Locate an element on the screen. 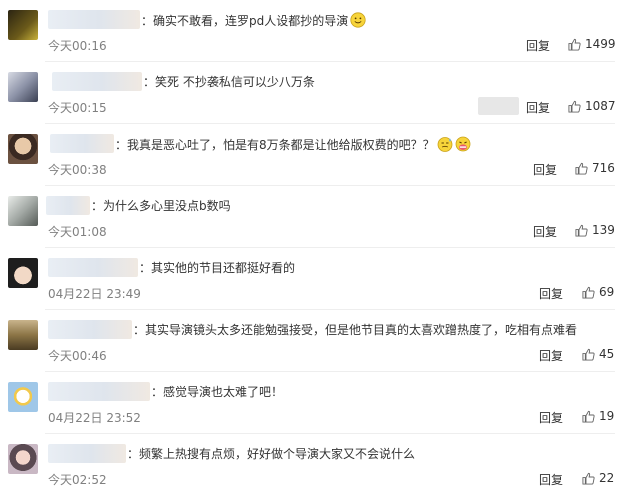  comment-text: ：感觉导演也太难了吧！ is located at coordinates (217, 392).